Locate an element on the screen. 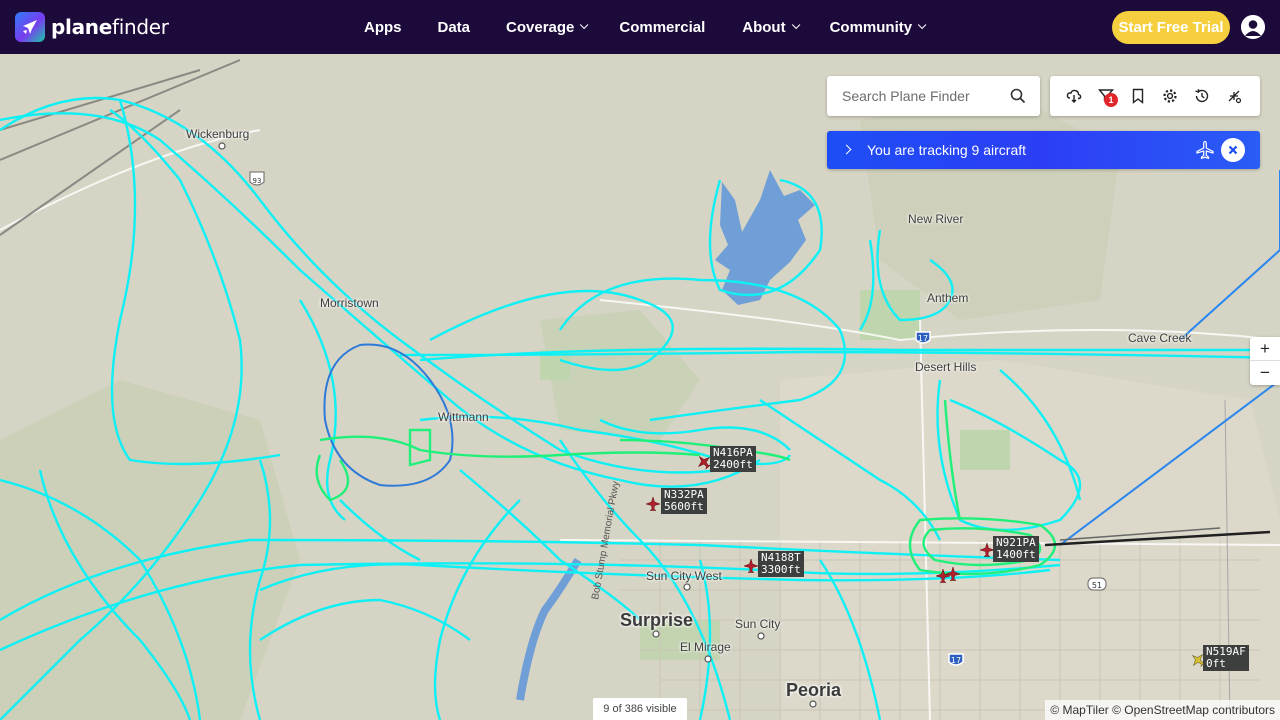  zoom-out-button: − is located at coordinates (1265, 373).